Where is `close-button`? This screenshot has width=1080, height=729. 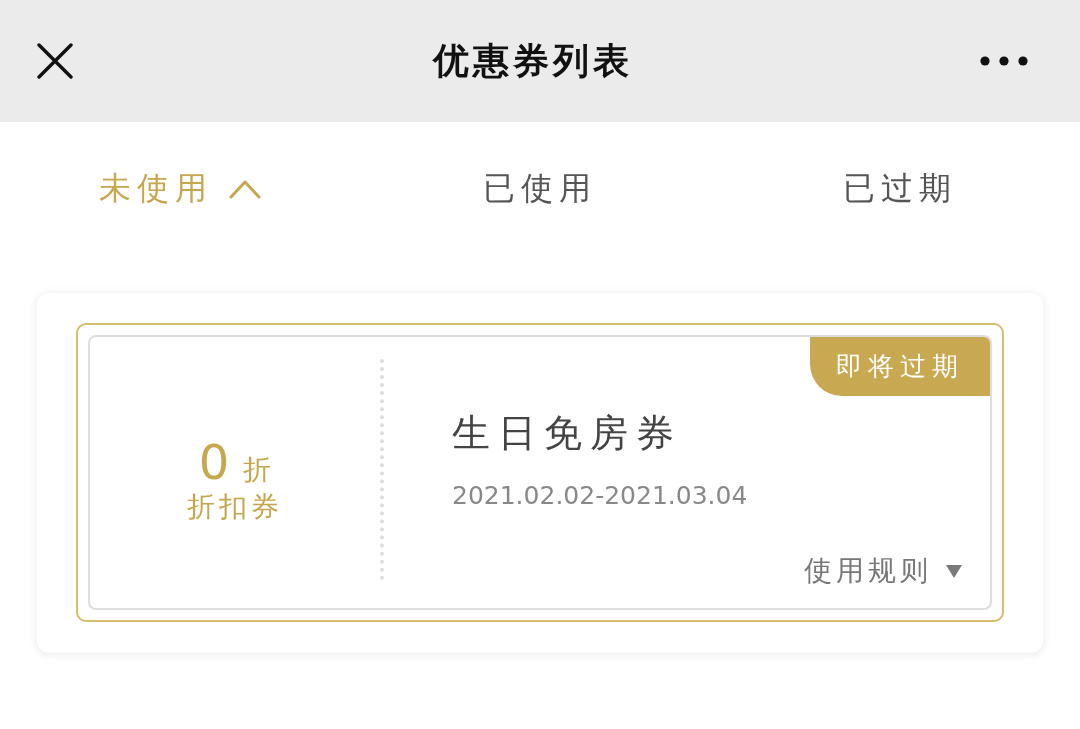
close-button is located at coordinates (55, 61).